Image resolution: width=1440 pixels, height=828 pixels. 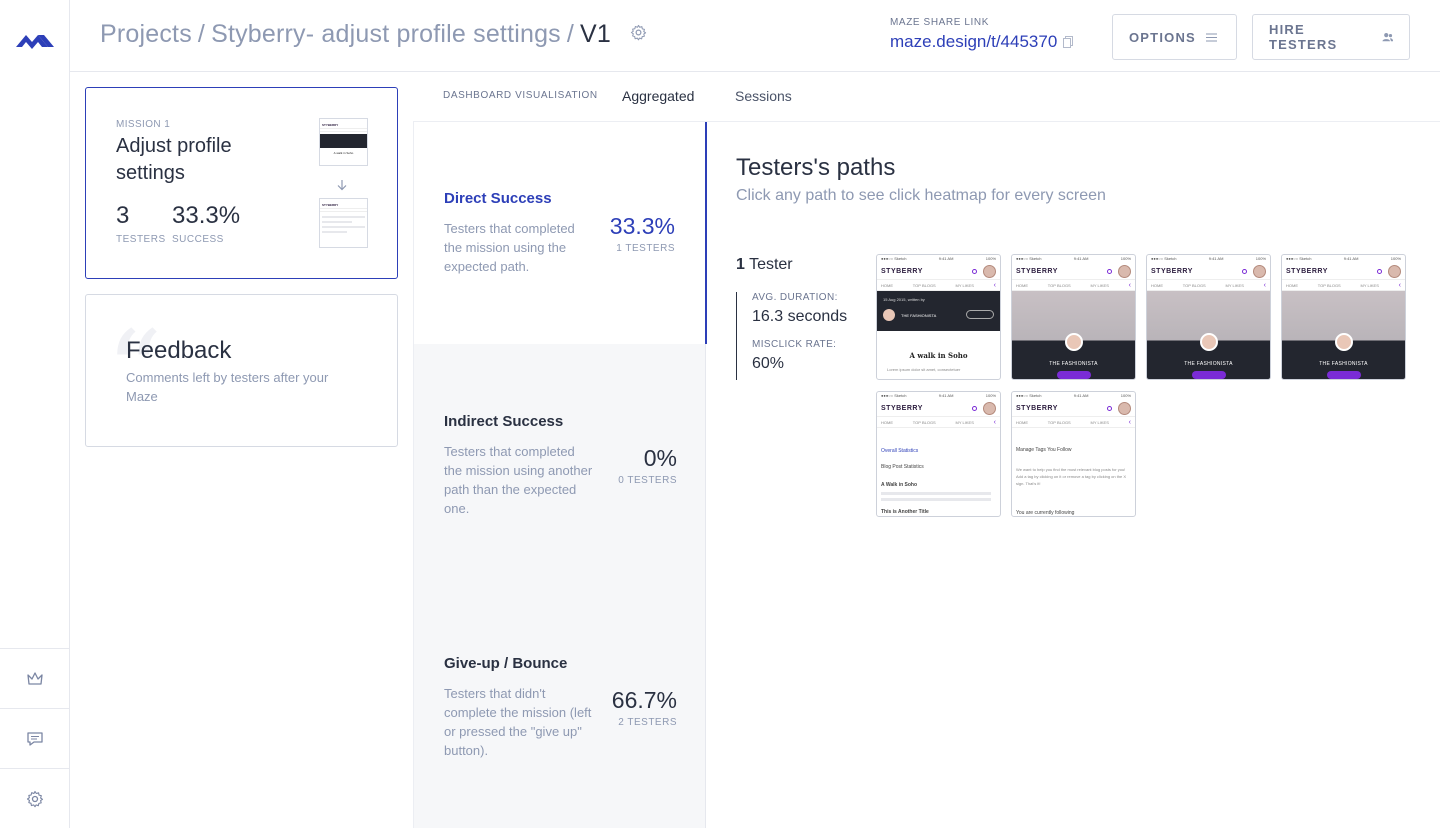 I want to click on tab-aggregated: Aggregated, so click(x=658, y=96).